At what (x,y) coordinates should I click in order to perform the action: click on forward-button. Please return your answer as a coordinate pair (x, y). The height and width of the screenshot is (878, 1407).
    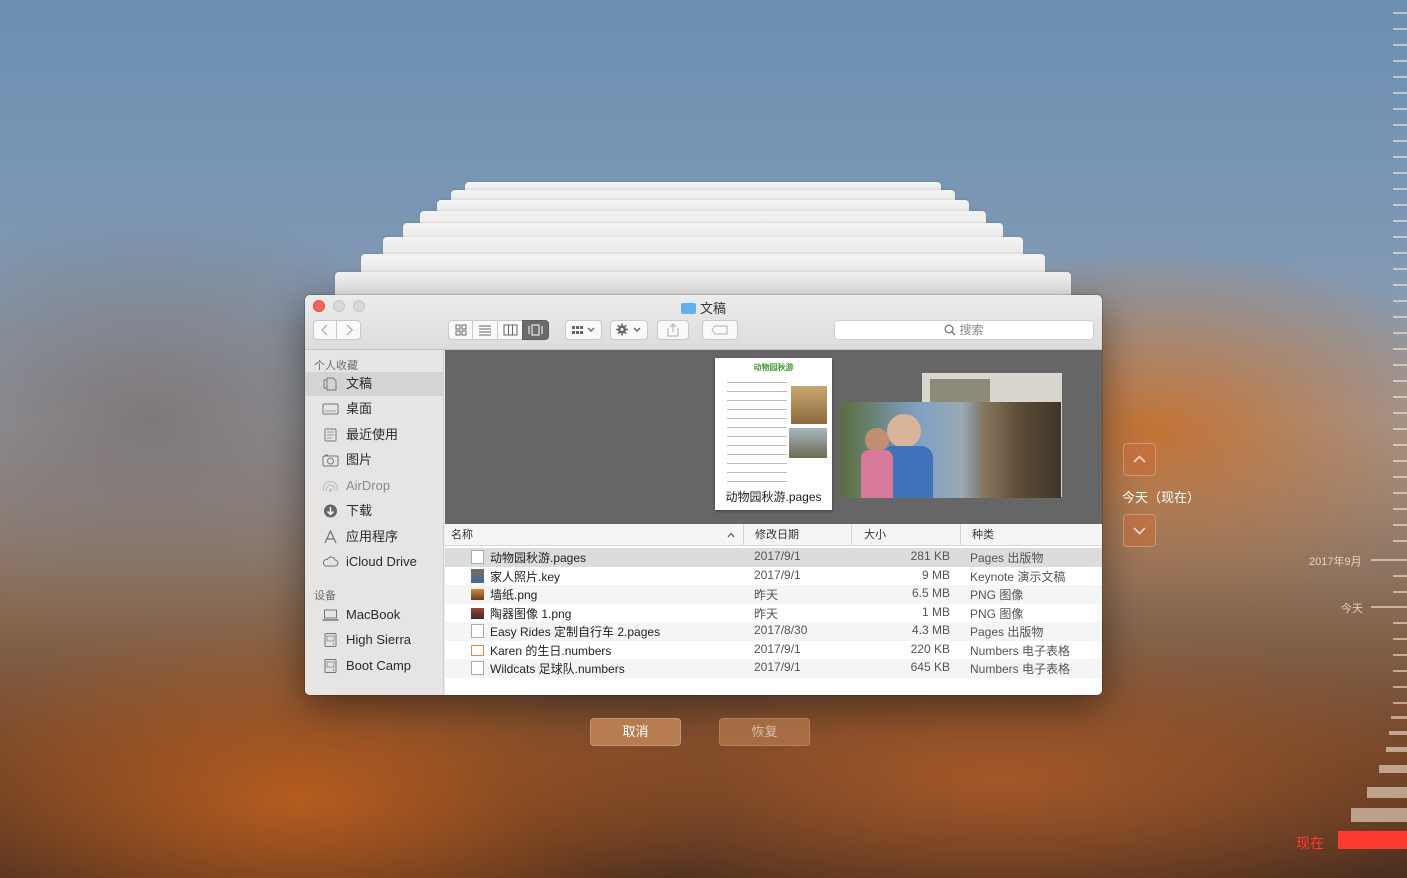
    Looking at the image, I should click on (348, 330).